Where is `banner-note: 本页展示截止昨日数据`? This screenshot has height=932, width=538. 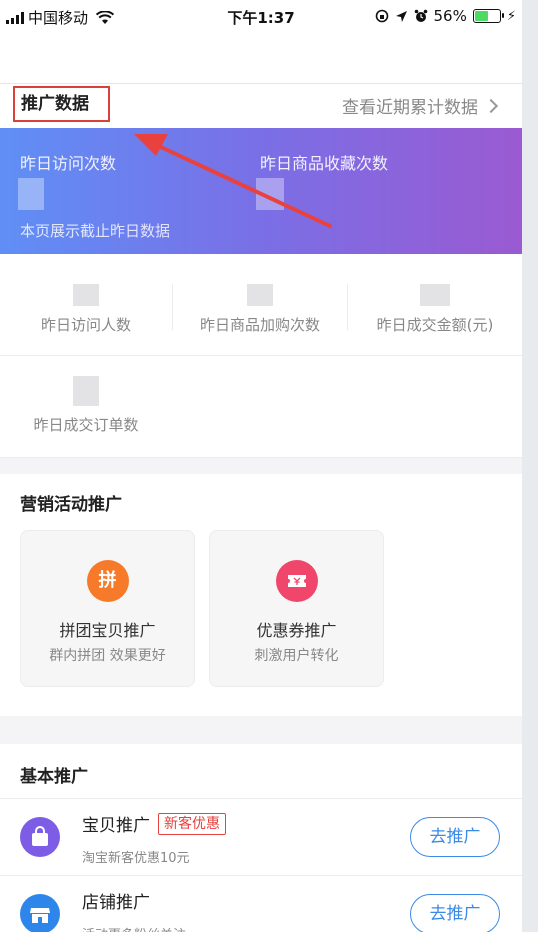
banner-note: 本页展示截止昨日数据 is located at coordinates (95, 231).